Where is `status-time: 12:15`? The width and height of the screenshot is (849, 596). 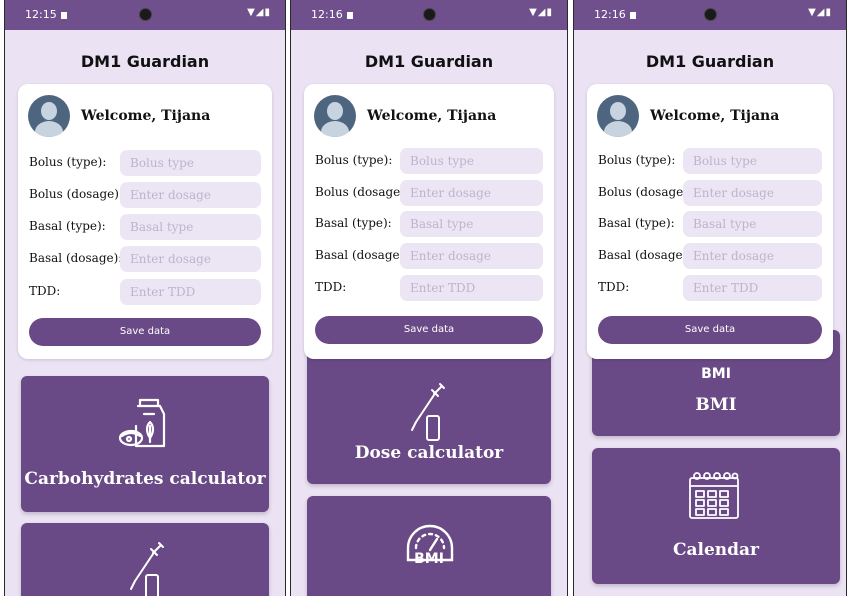
status-time: 12:15 is located at coordinates (46, 14).